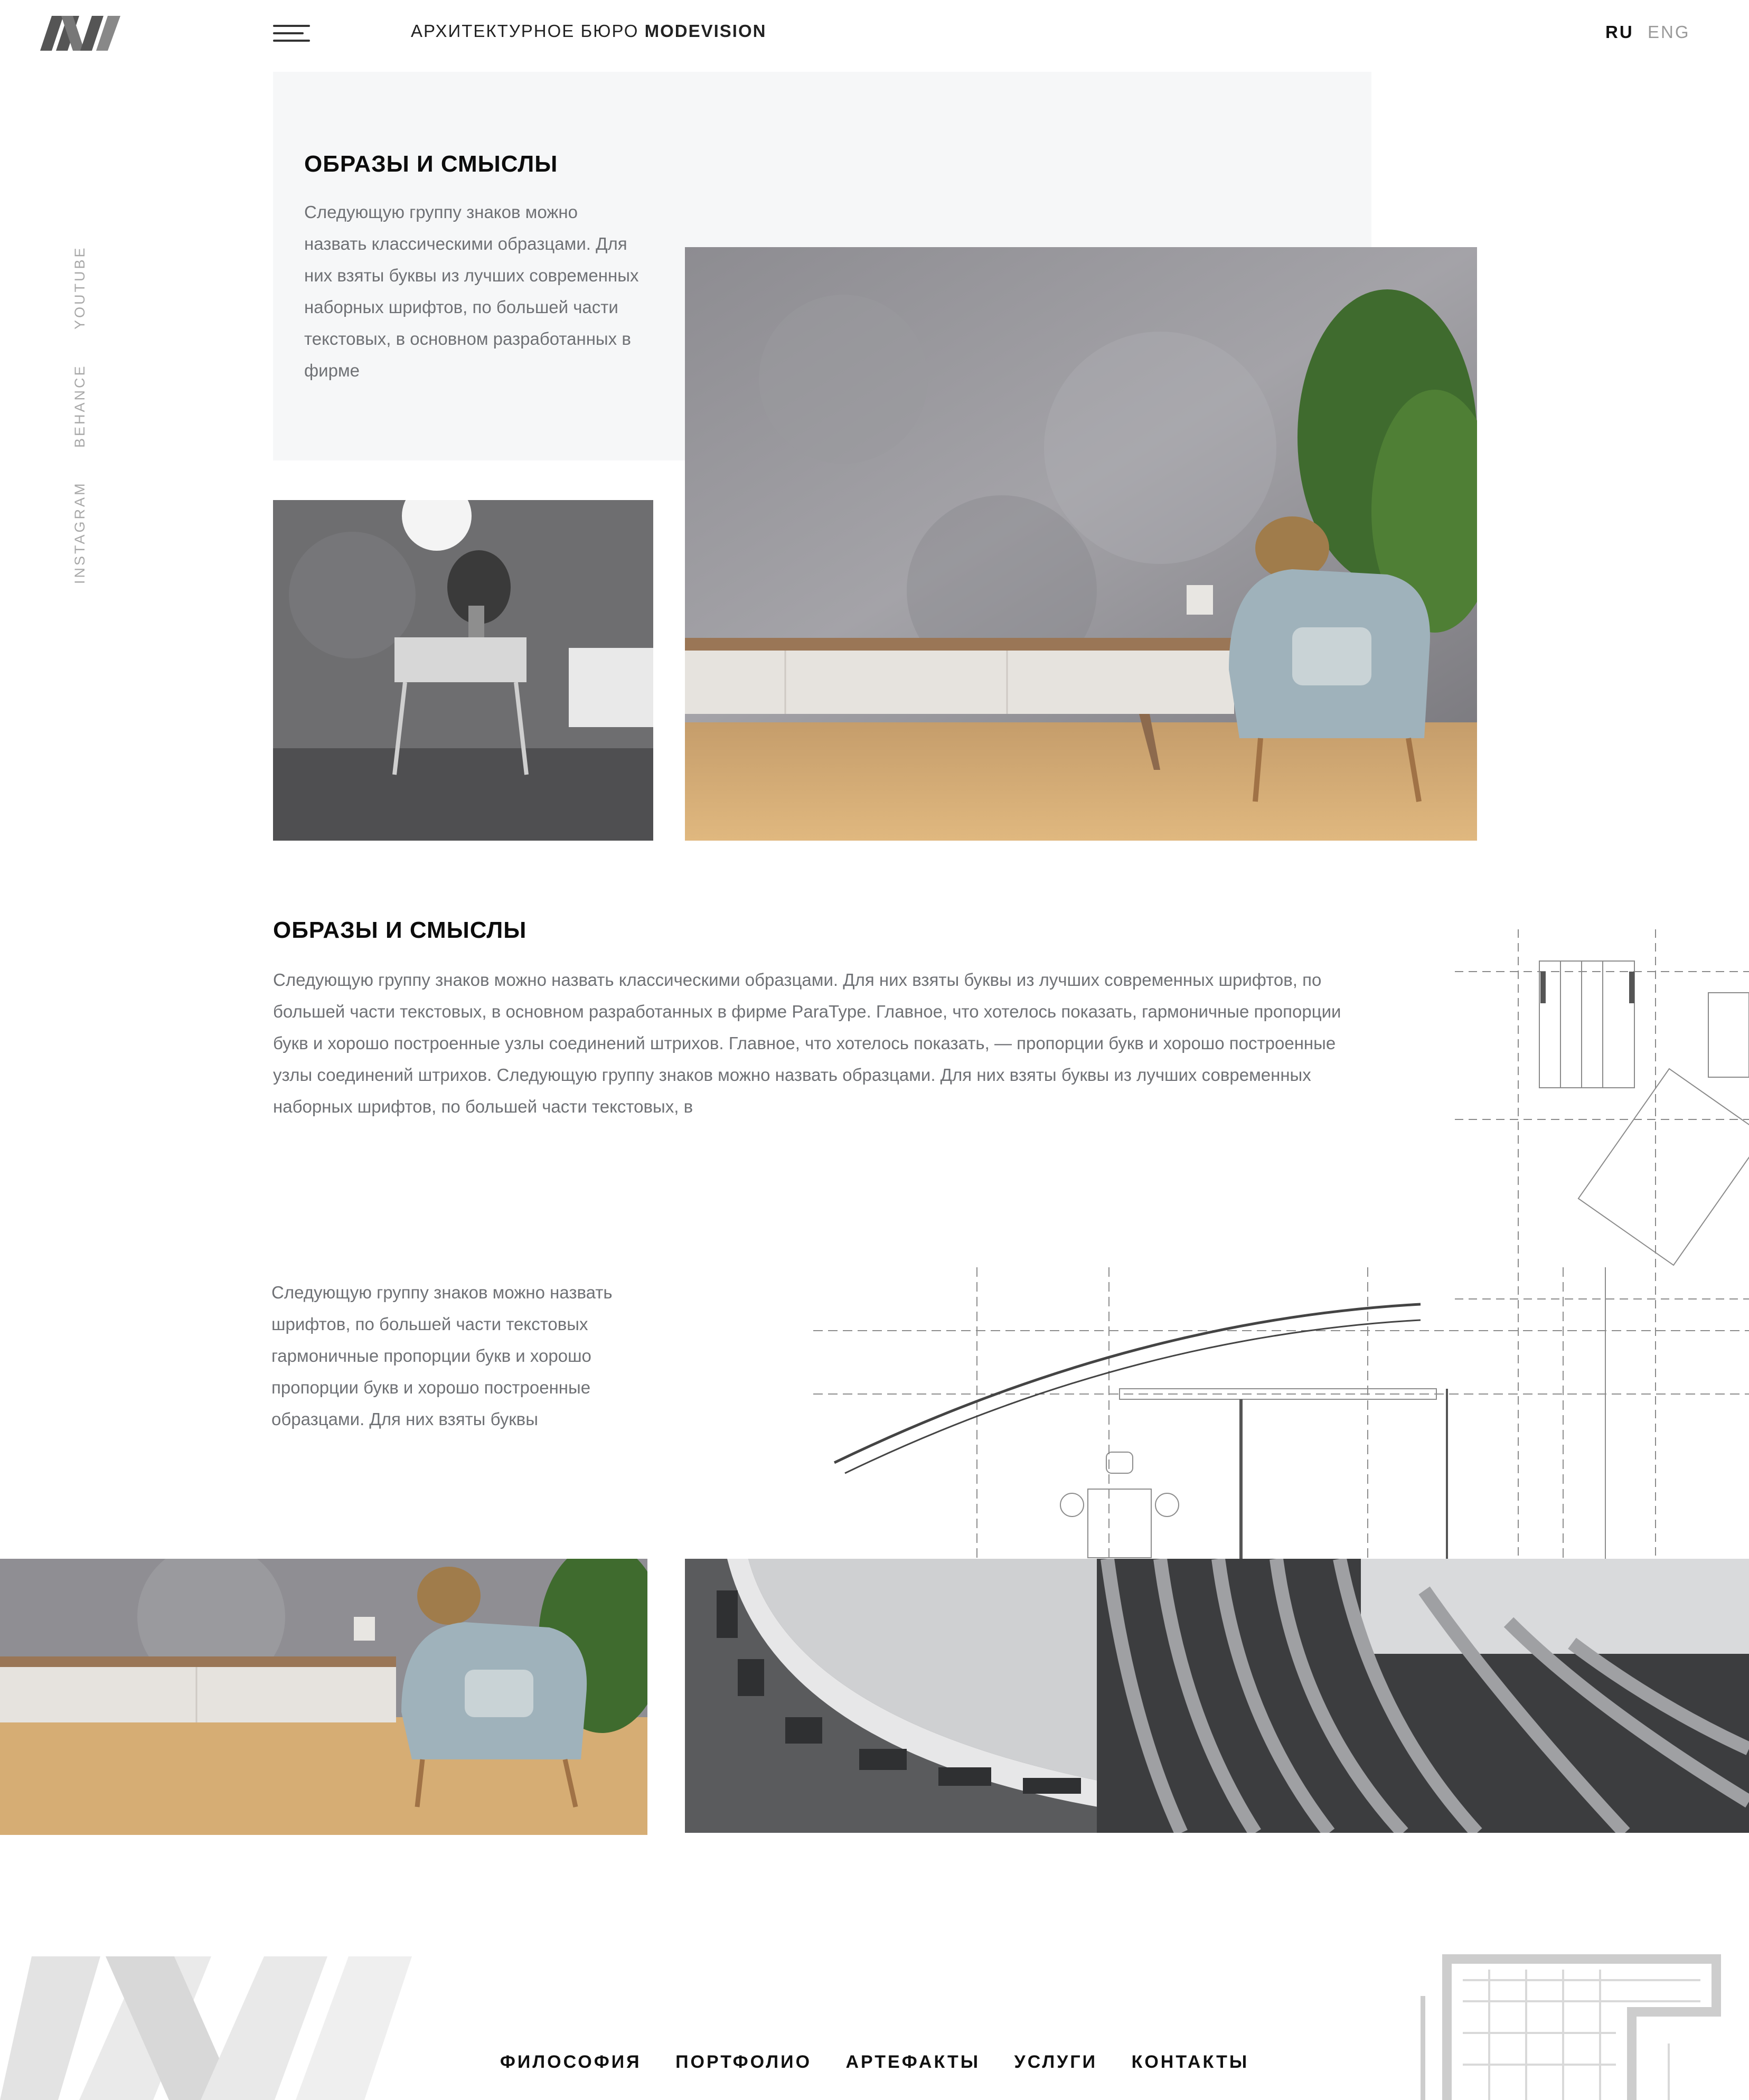 Image resolution: width=1749 pixels, height=2100 pixels. Describe the element at coordinates (571, 2062) in the screenshot. I see `footer-link-philosophy: ФИЛОСОФИЯ` at that location.